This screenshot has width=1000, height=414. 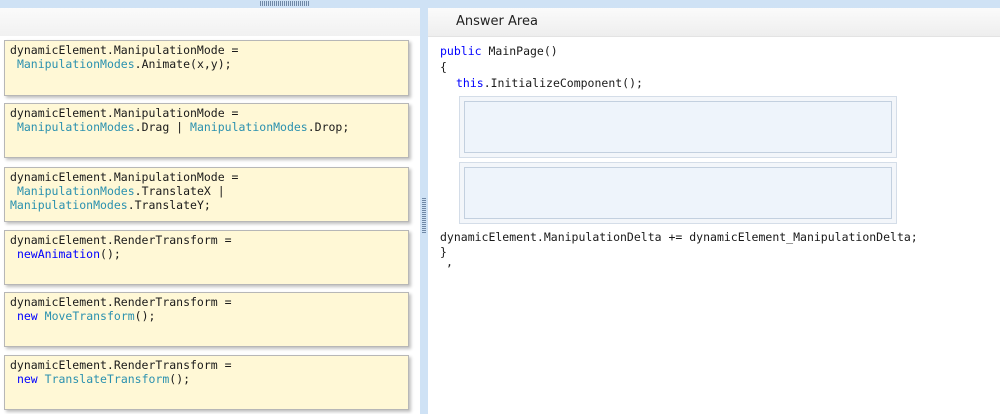 What do you see at coordinates (470, 83) in the screenshot?
I see `keyword: this` at bounding box center [470, 83].